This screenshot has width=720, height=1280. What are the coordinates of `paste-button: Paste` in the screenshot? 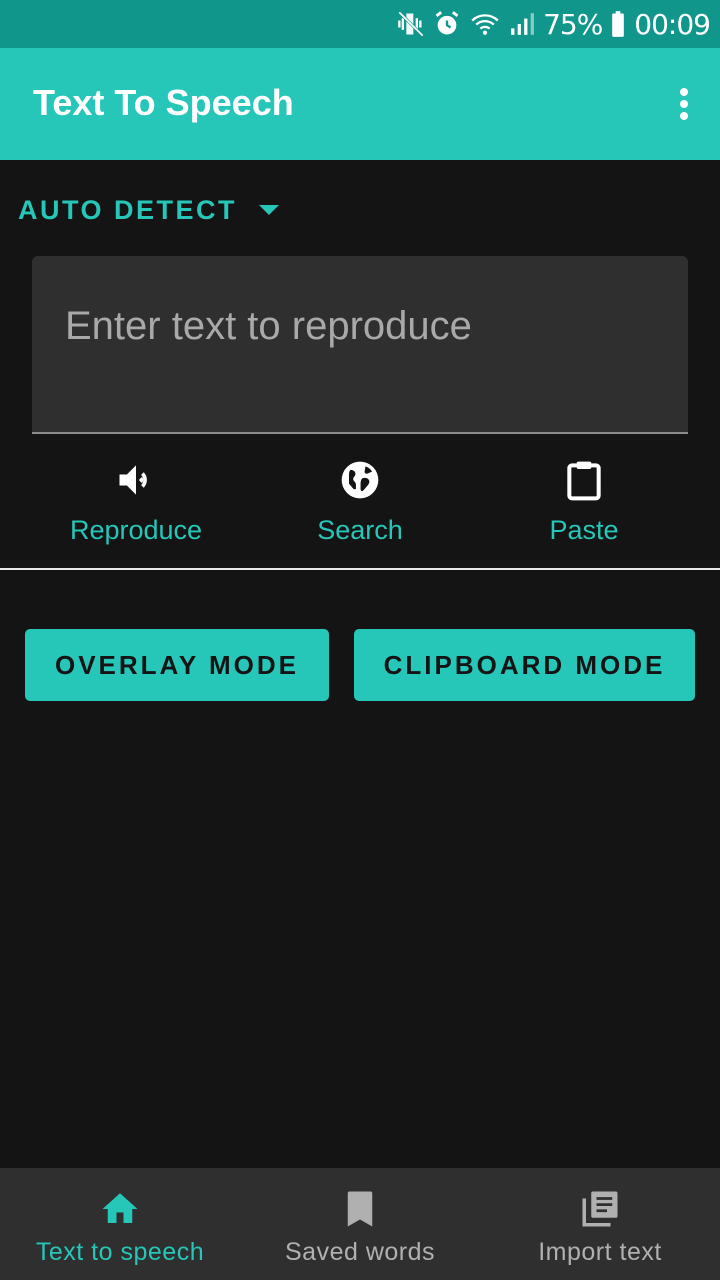 It's located at (584, 505).